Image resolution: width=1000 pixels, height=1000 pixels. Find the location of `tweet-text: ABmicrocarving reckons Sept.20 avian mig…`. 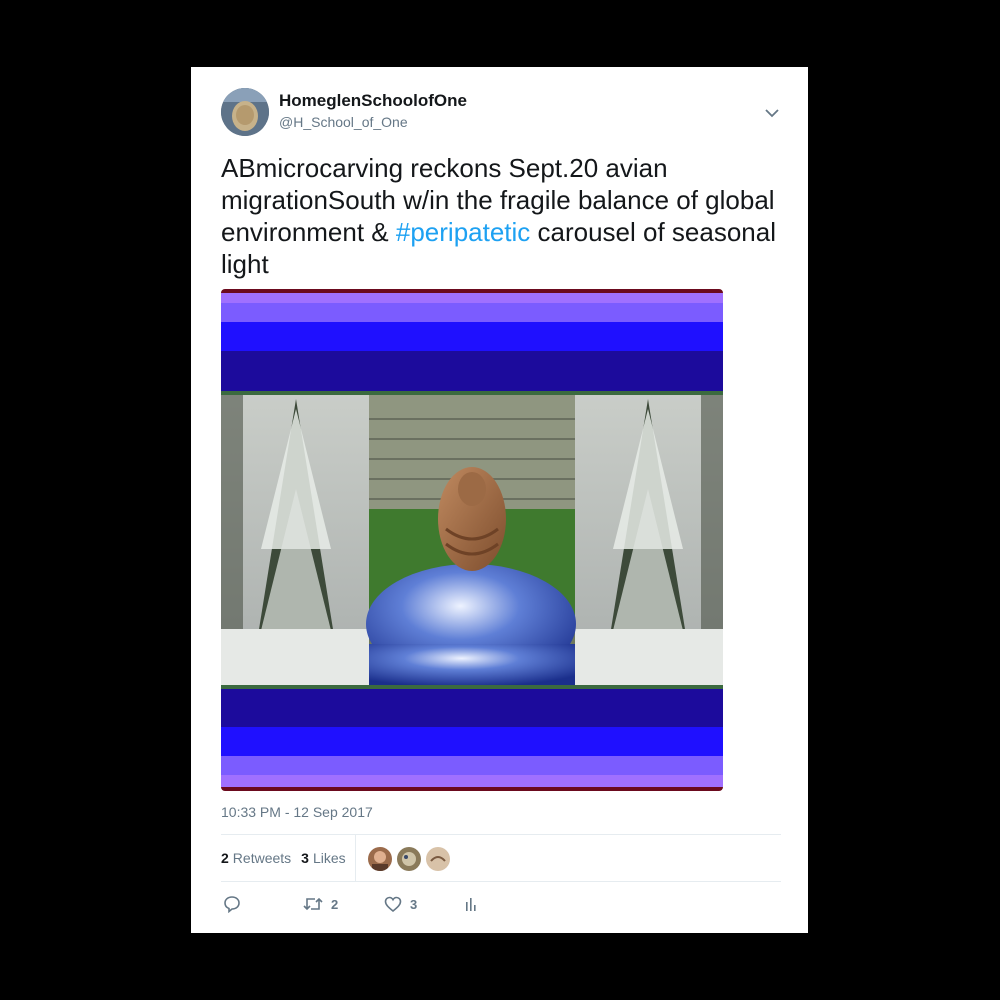

tweet-text: ABmicrocarving reckons Sept.20 avian mig… is located at coordinates (503, 216).